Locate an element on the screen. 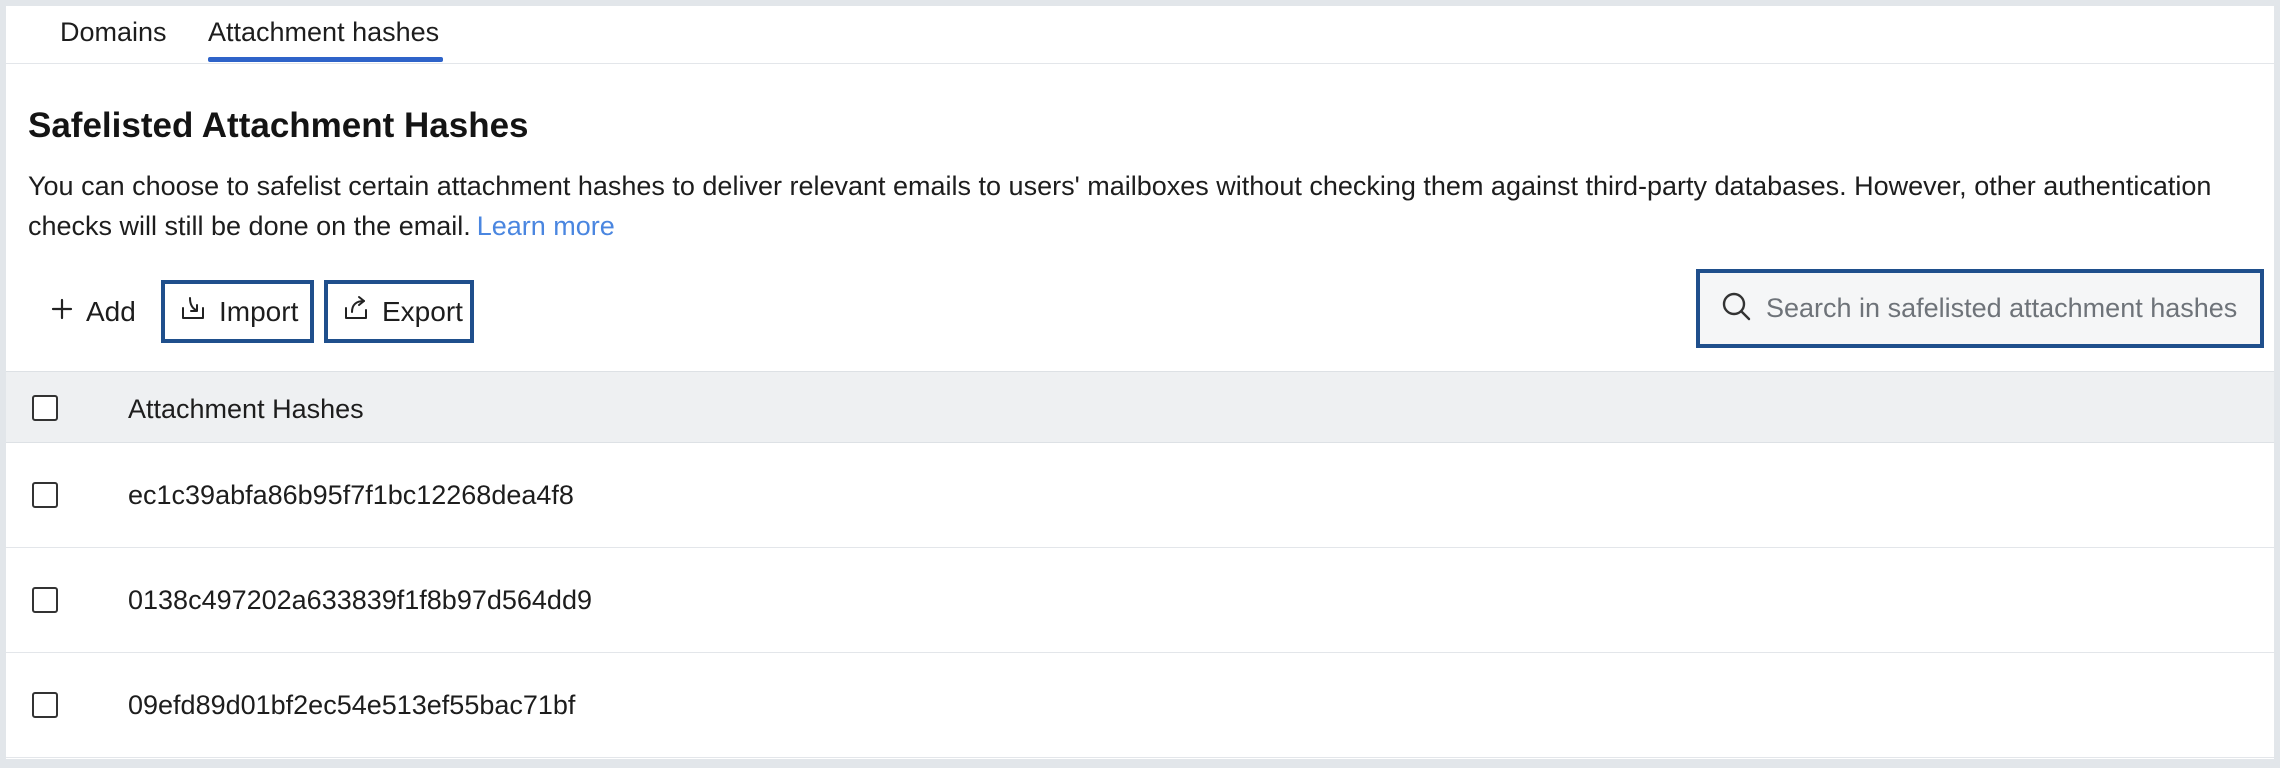 The image size is (2280, 768). hash-value: 0138c497202a633839f1f8b97d564dd9 is located at coordinates (360, 600).